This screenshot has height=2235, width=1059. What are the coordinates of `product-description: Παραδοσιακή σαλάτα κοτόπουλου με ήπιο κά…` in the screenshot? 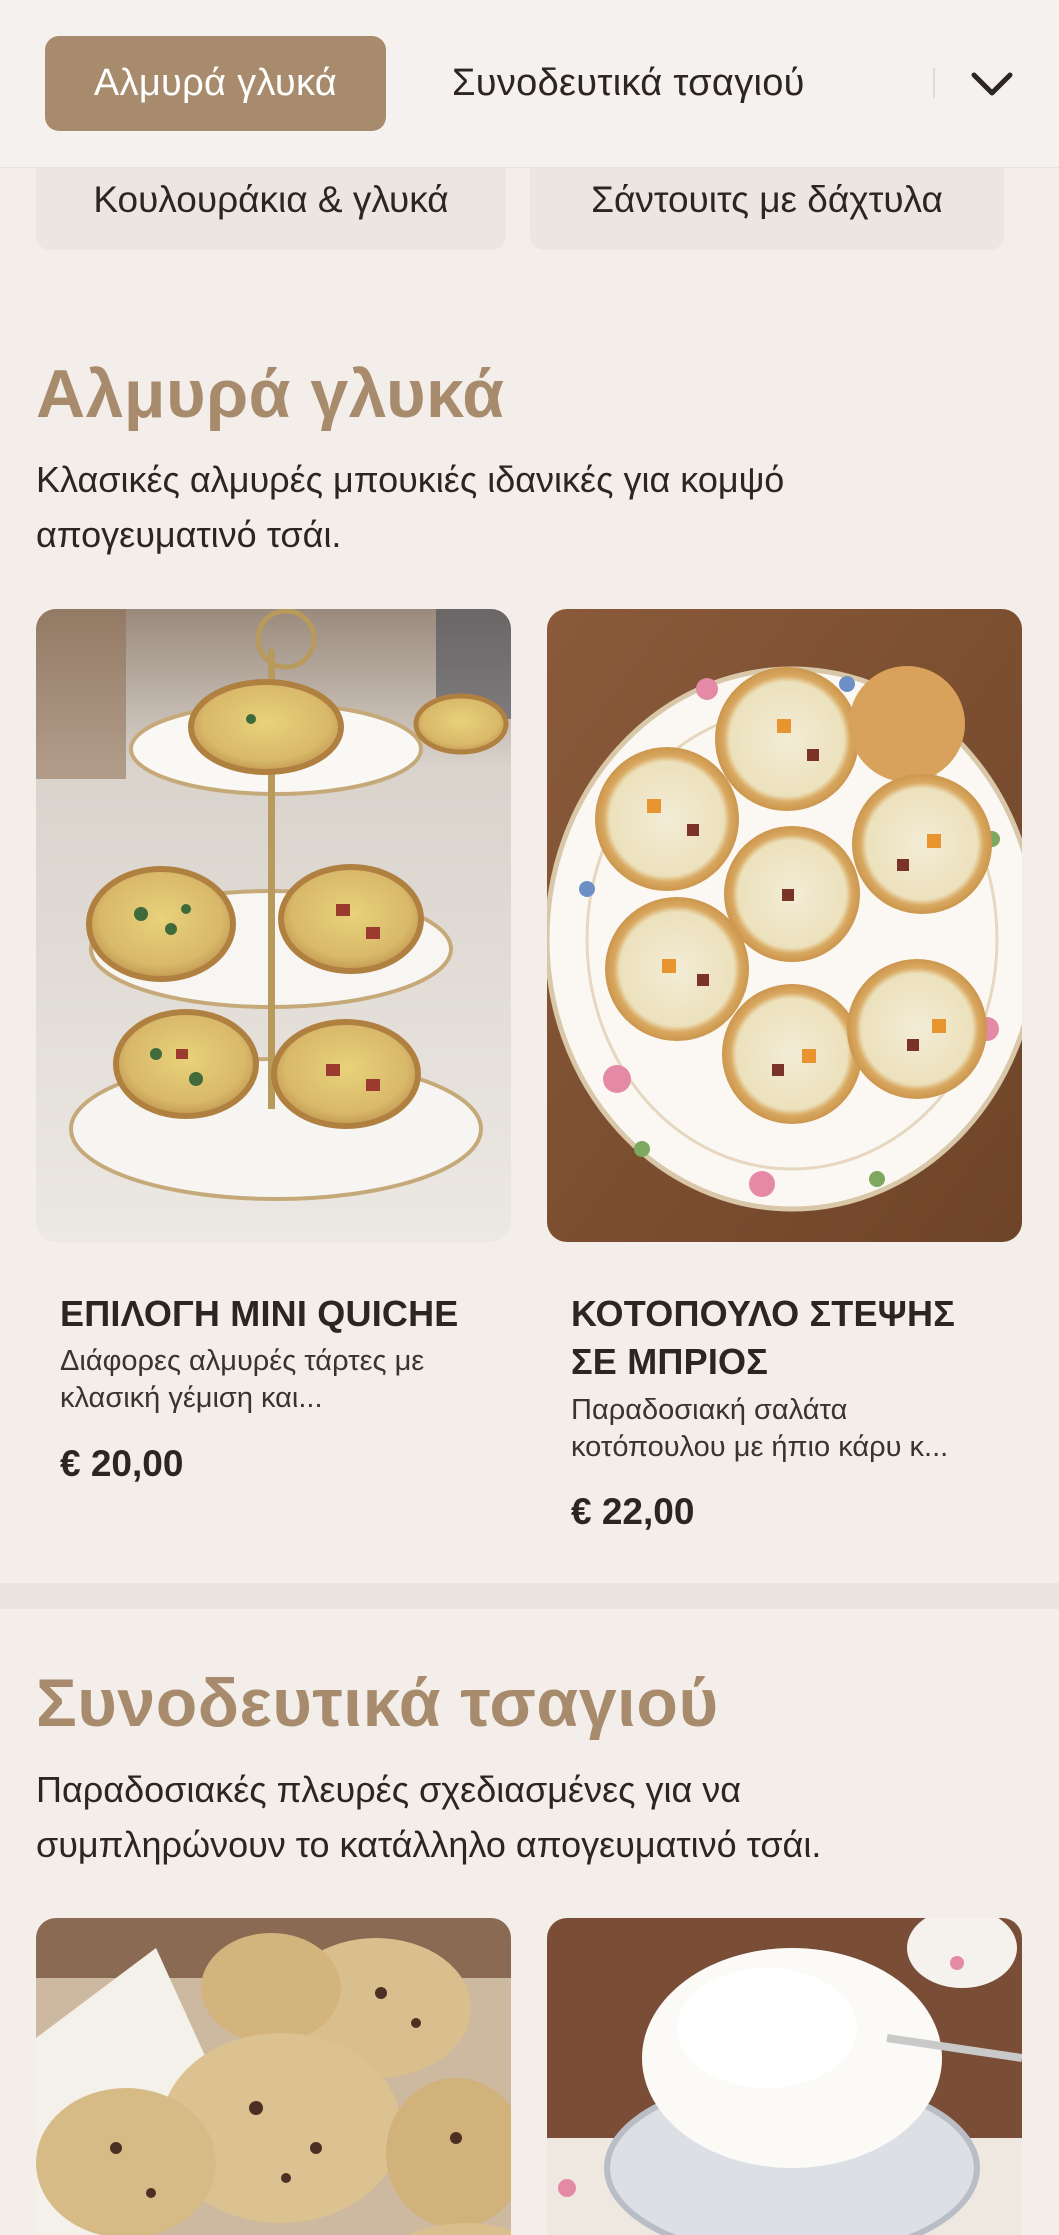 It's located at (760, 1428).